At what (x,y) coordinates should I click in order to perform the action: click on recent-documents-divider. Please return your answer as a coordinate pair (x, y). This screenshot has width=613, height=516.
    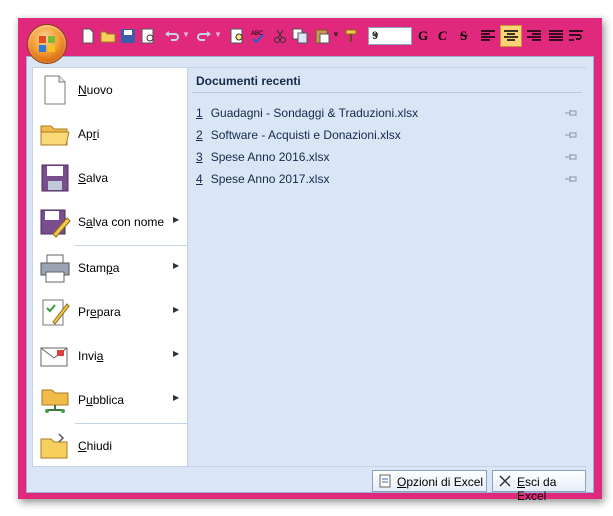
    Looking at the image, I should click on (387, 92).